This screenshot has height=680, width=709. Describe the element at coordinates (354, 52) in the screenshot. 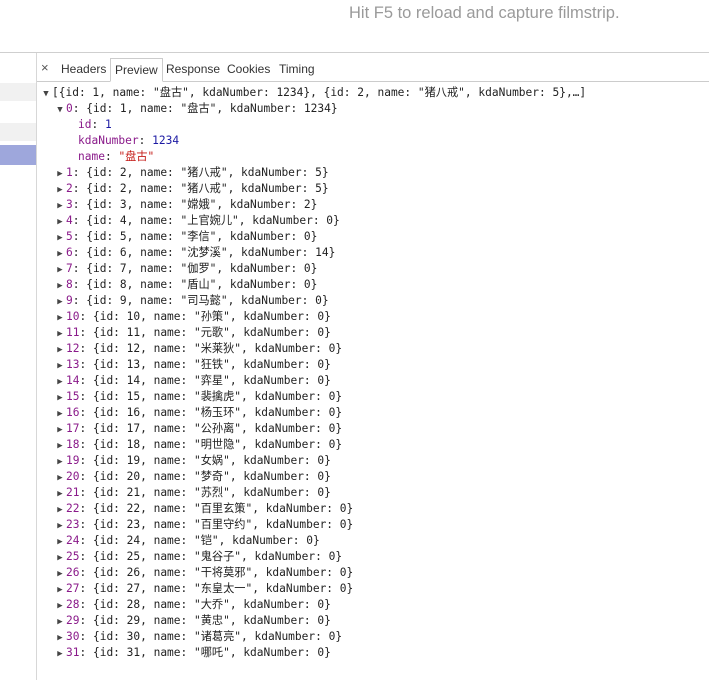

I see `top-divider` at that location.